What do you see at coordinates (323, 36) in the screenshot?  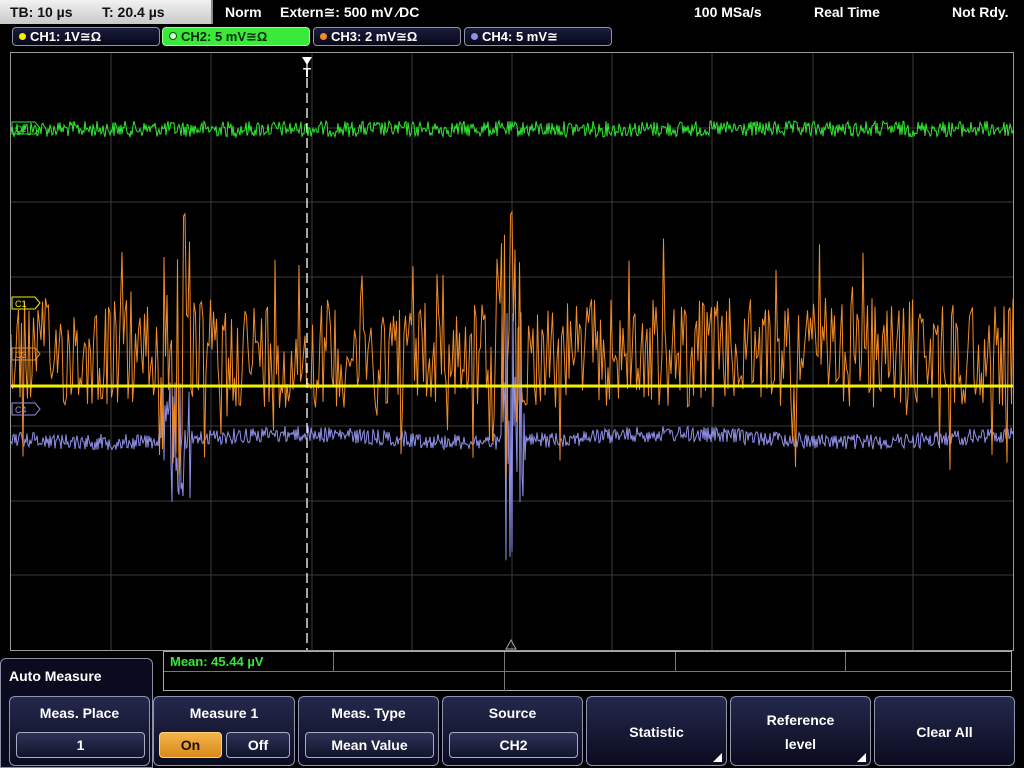 I see `ch3-color-dot` at bounding box center [323, 36].